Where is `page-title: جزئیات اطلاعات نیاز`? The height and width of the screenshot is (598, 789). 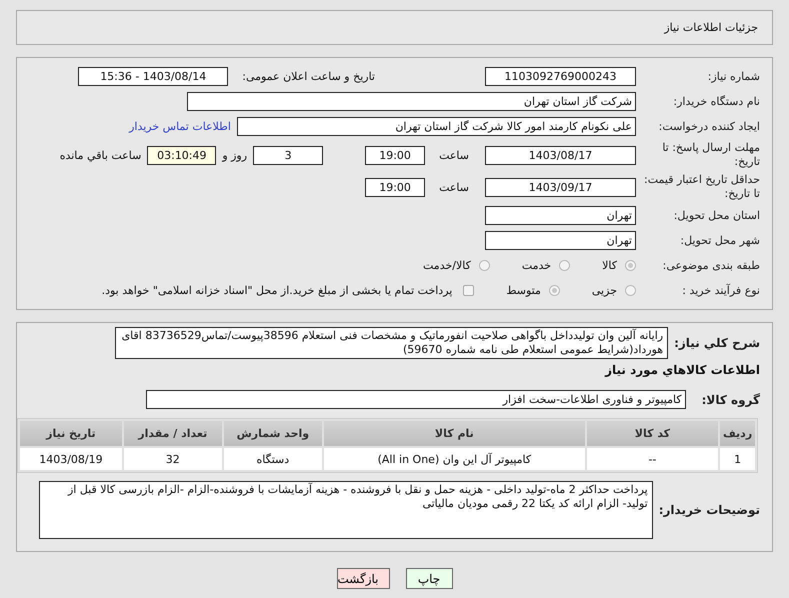
page-title: جزئیات اطلاعات نیاز is located at coordinates (711, 27).